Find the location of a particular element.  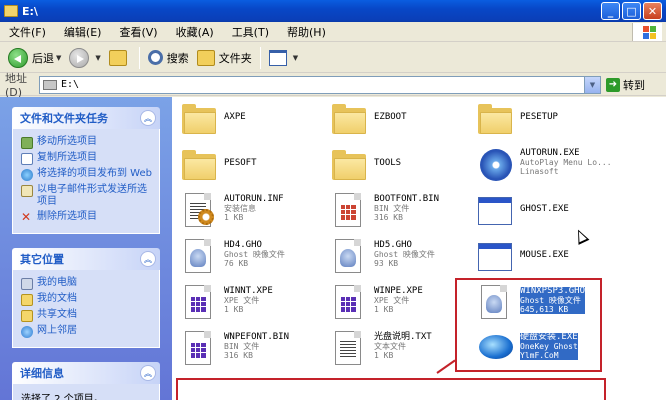

file-name: MOUSE.EXE is located at coordinates (544, 255).